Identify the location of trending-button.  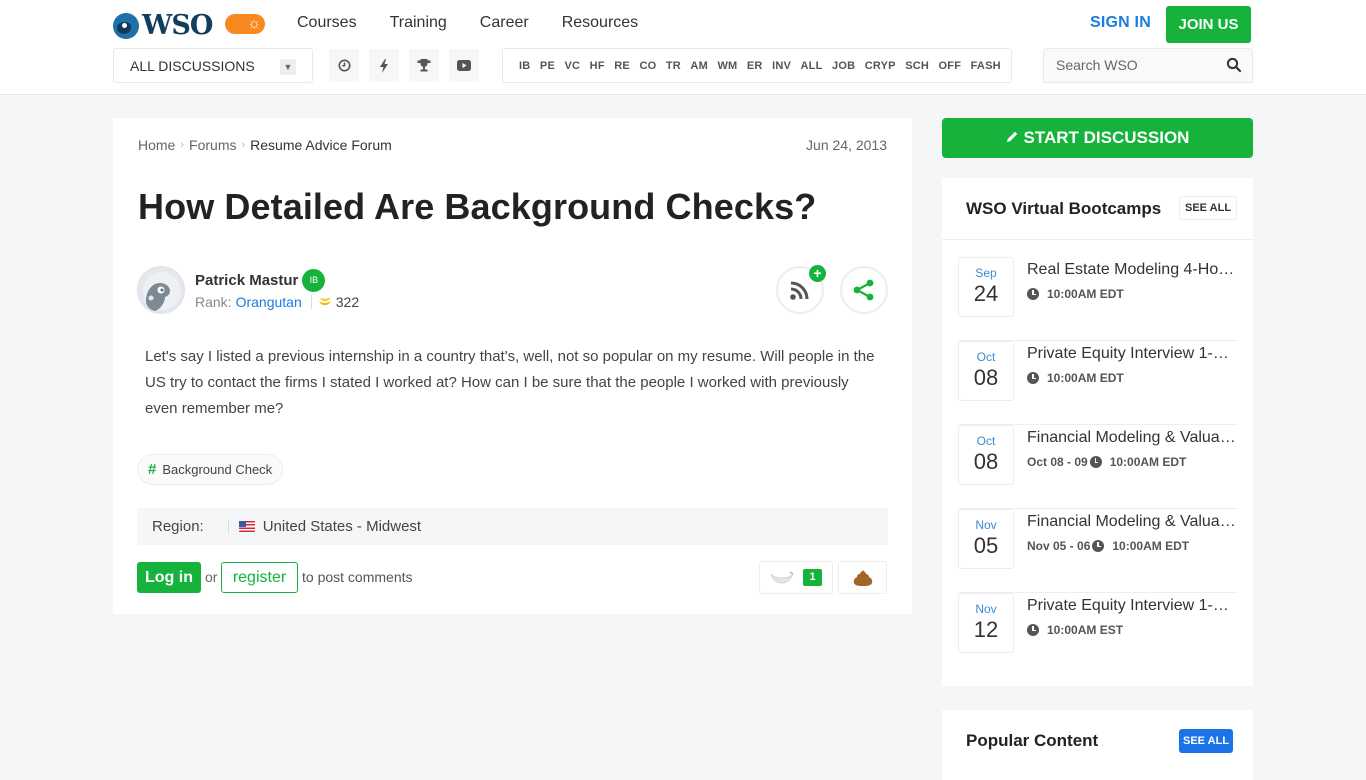
(384, 65).